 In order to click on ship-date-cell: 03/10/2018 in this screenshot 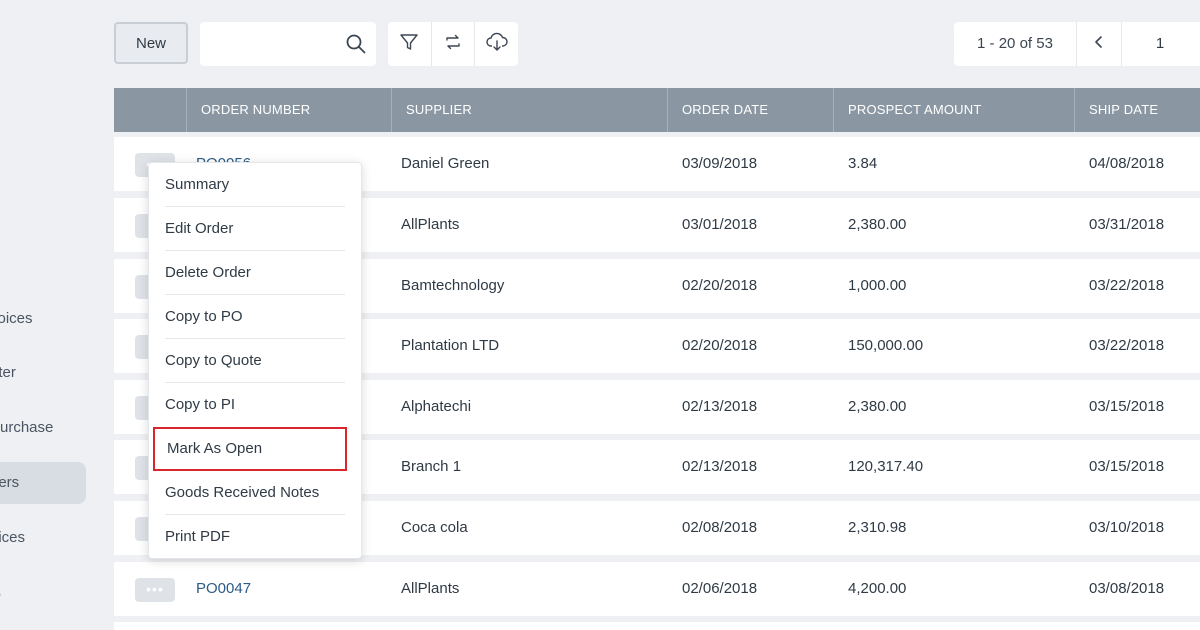, I will do `click(1127, 527)`.